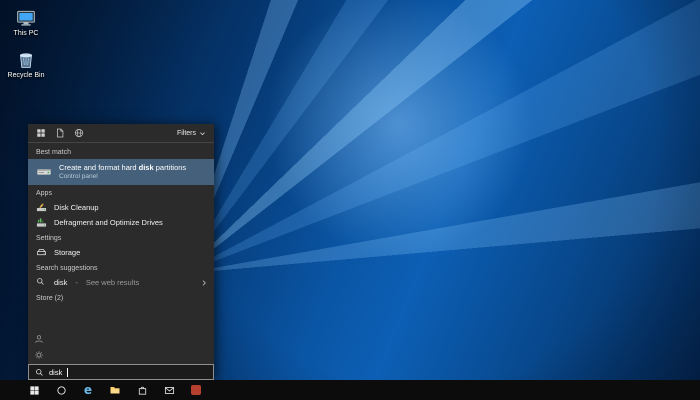 This screenshot has height=400, width=700. I want to click on section-header-settings: Settings, so click(49, 238).